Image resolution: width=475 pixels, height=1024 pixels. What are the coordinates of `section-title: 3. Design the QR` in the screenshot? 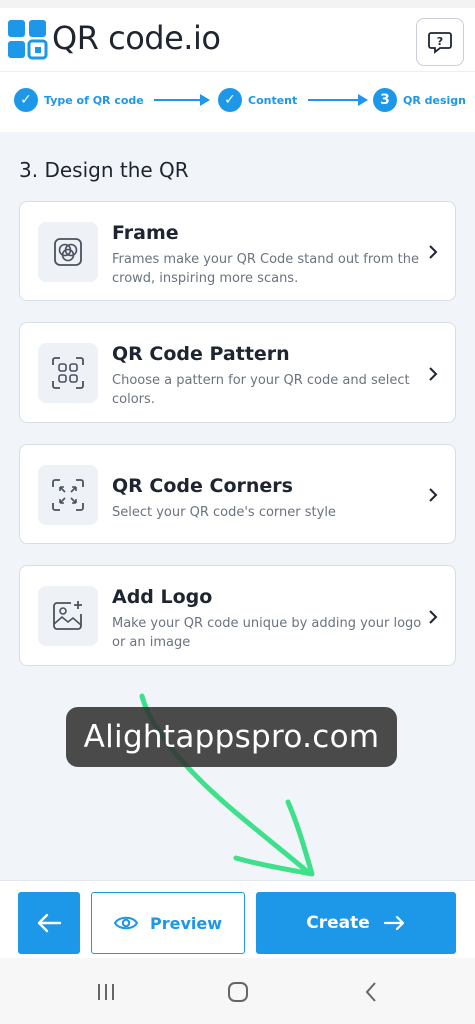 It's located at (104, 170).